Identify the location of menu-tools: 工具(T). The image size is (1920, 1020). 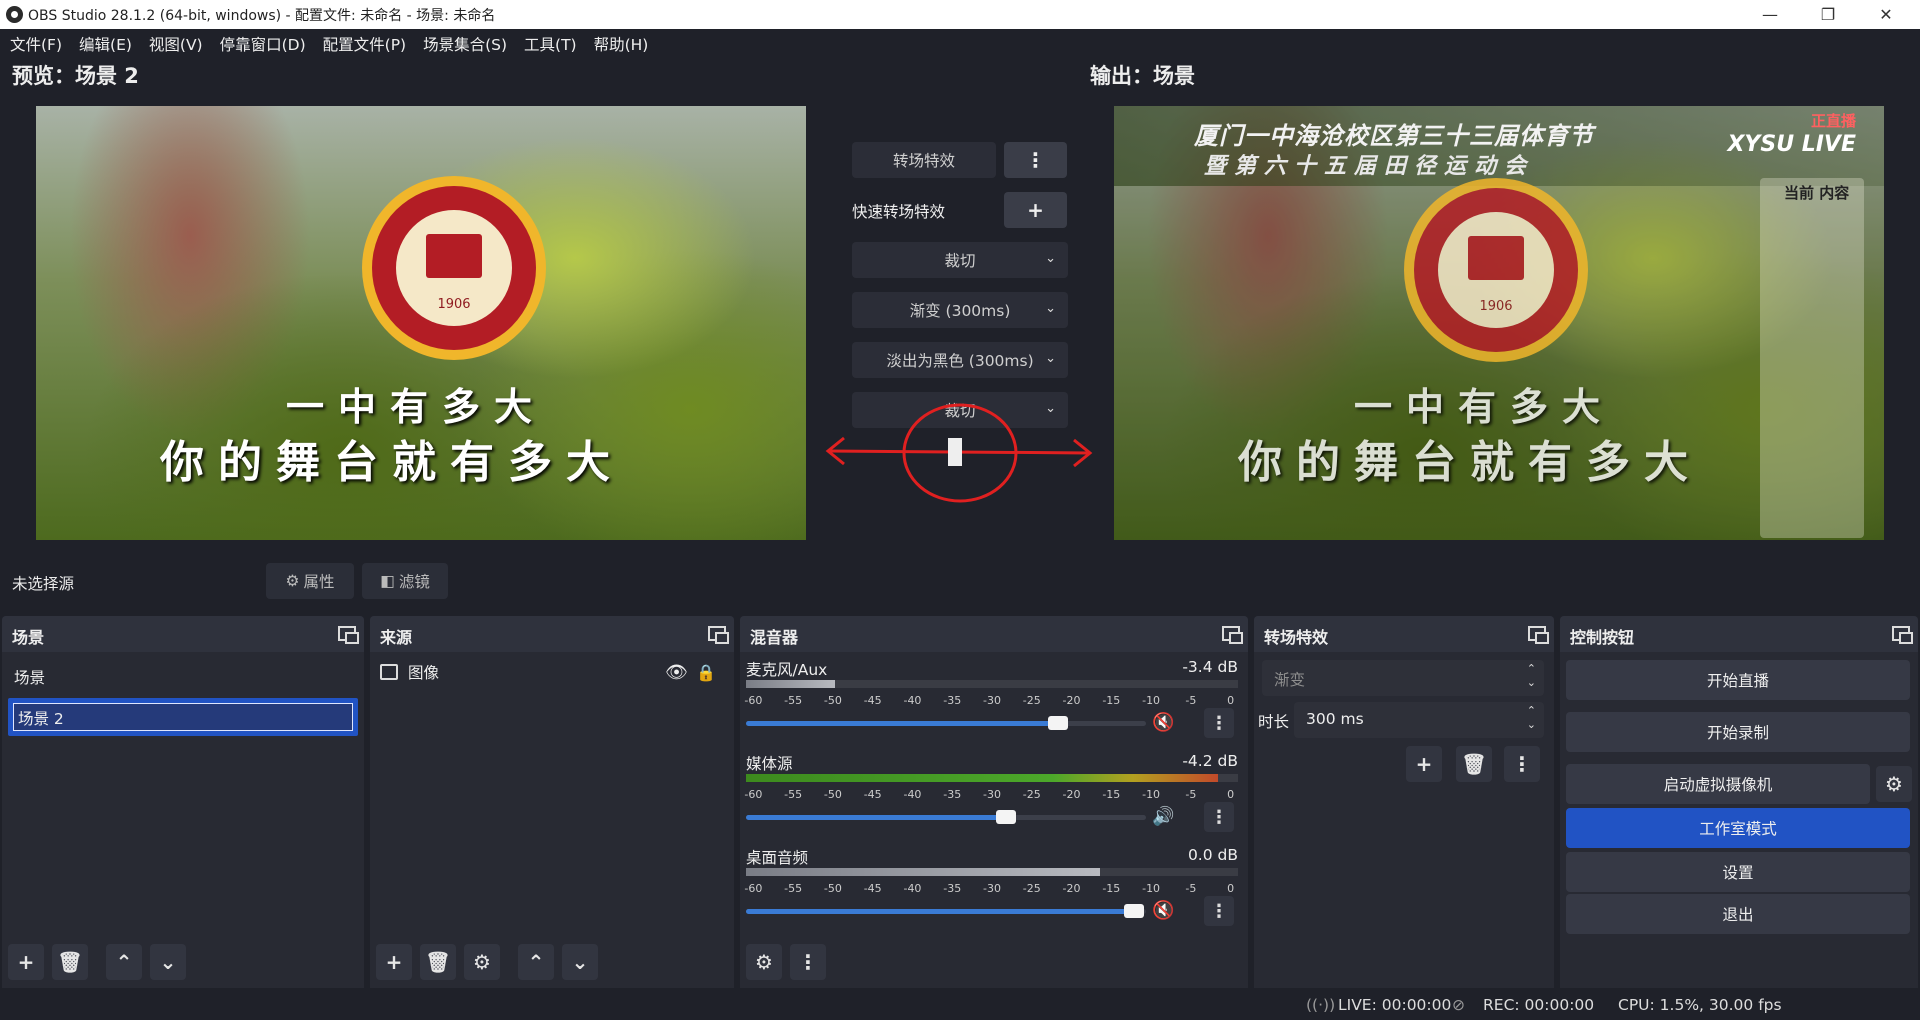
(550, 44).